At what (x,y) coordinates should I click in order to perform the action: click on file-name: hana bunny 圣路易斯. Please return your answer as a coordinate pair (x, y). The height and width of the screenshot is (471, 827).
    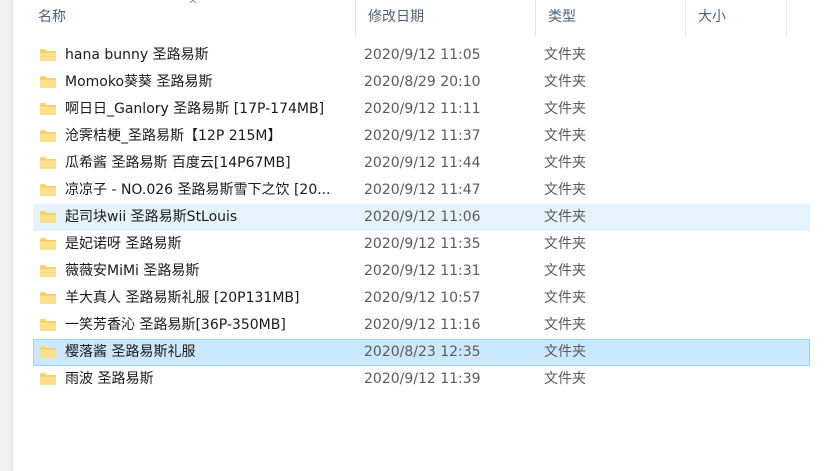
    Looking at the image, I should click on (137, 55).